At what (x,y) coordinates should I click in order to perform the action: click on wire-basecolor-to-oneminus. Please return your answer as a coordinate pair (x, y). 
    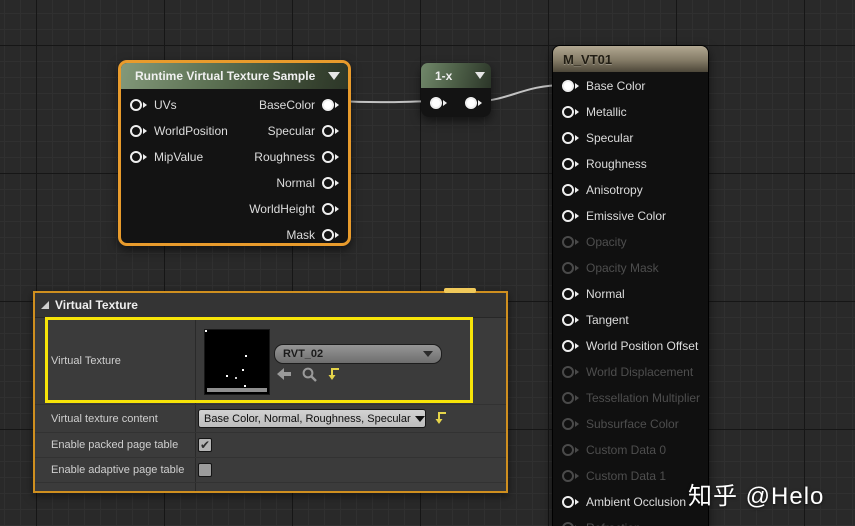
    Looking at the image, I should click on (384, 102).